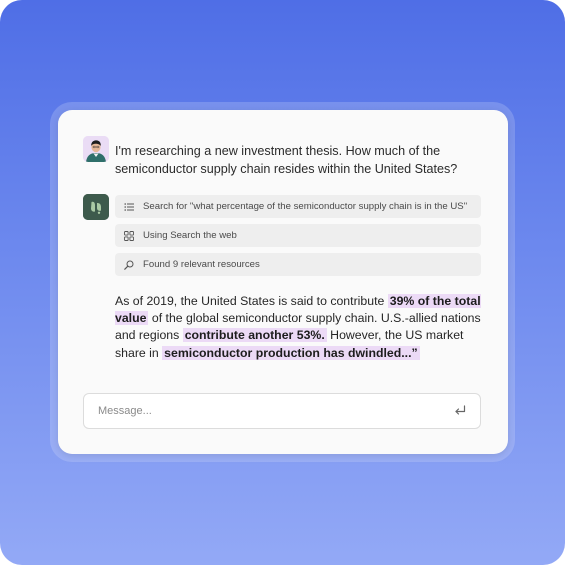 The image size is (565, 565). What do you see at coordinates (298, 264) in the screenshot?
I see `step-results-found: Found 9 relevant resources` at bounding box center [298, 264].